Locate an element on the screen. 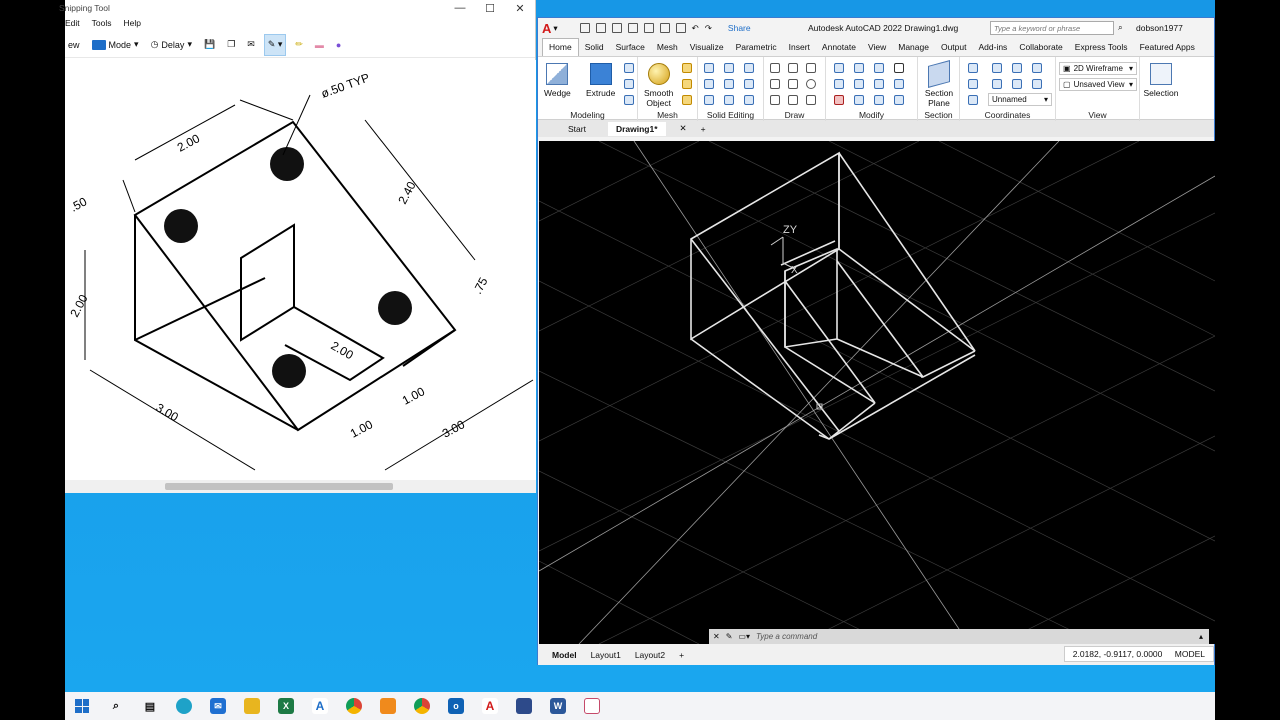 Image resolution: width=1280 pixels, height=720 pixels. selection-button: Selection is located at coordinates (1161, 80).